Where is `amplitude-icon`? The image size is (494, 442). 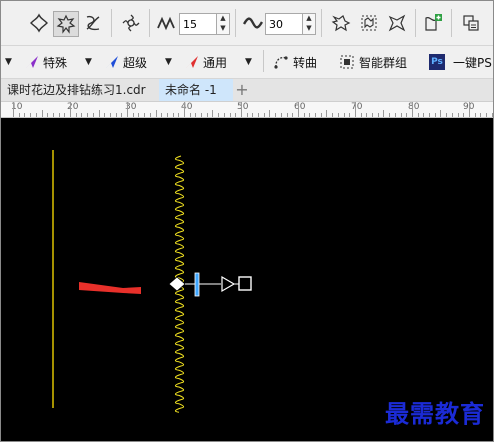 amplitude-icon is located at coordinates (167, 23).